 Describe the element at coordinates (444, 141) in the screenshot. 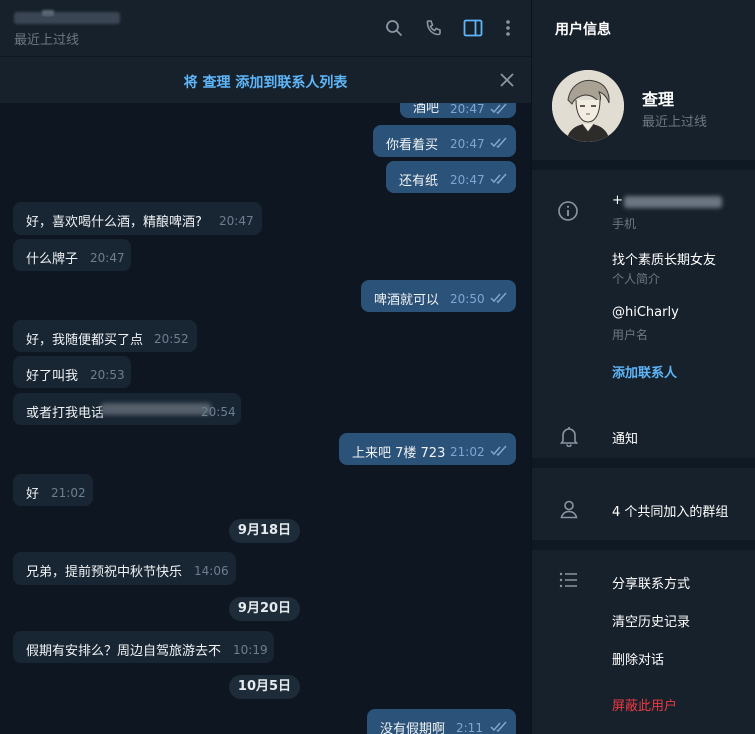

I see `message-bubble-out: 你看着买 20:47` at that location.